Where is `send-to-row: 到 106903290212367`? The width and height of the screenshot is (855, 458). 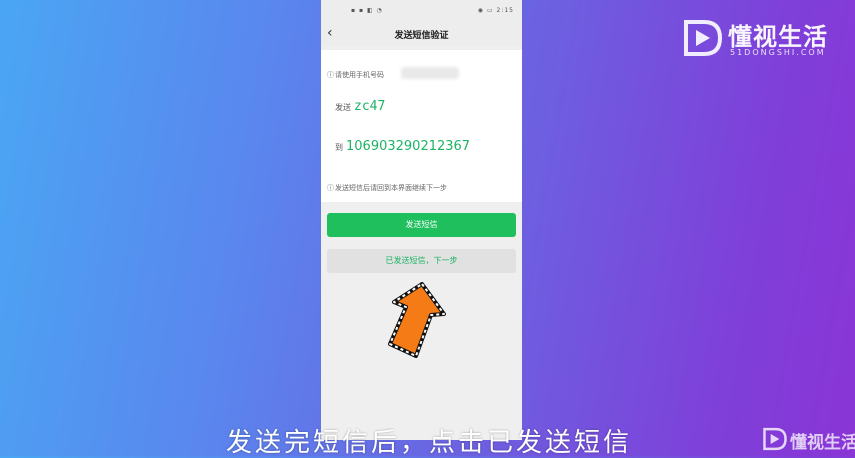
send-to-row: 到 106903290212367 is located at coordinates (402, 144).